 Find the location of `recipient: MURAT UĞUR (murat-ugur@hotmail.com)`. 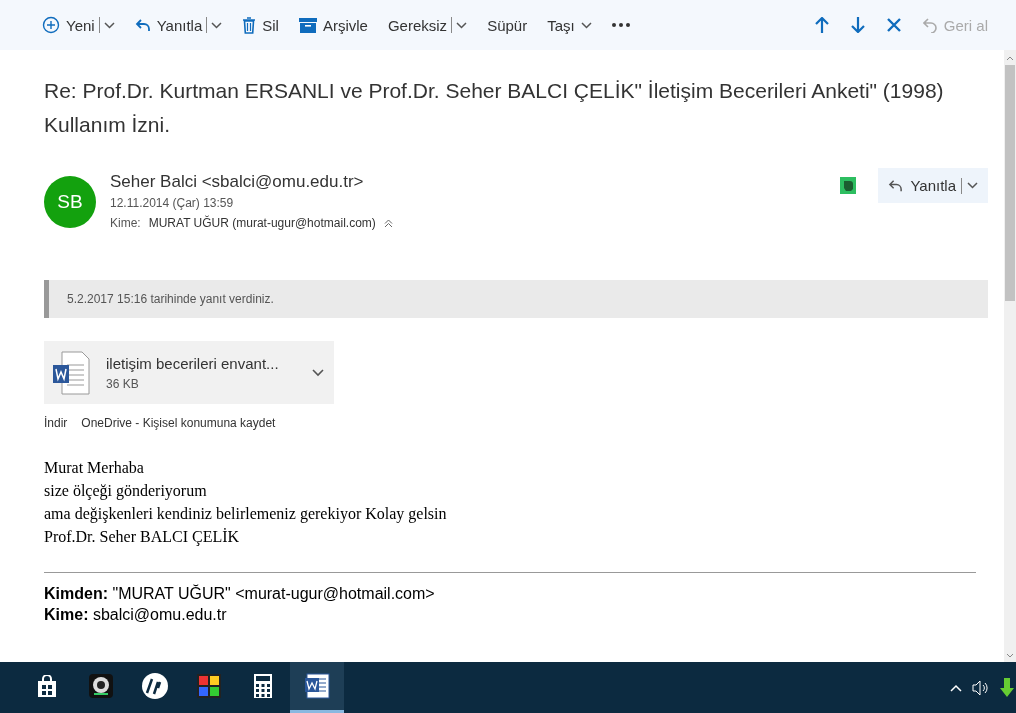

recipient: MURAT UĞUR (murat-ugur@hotmail.com) is located at coordinates (262, 223).